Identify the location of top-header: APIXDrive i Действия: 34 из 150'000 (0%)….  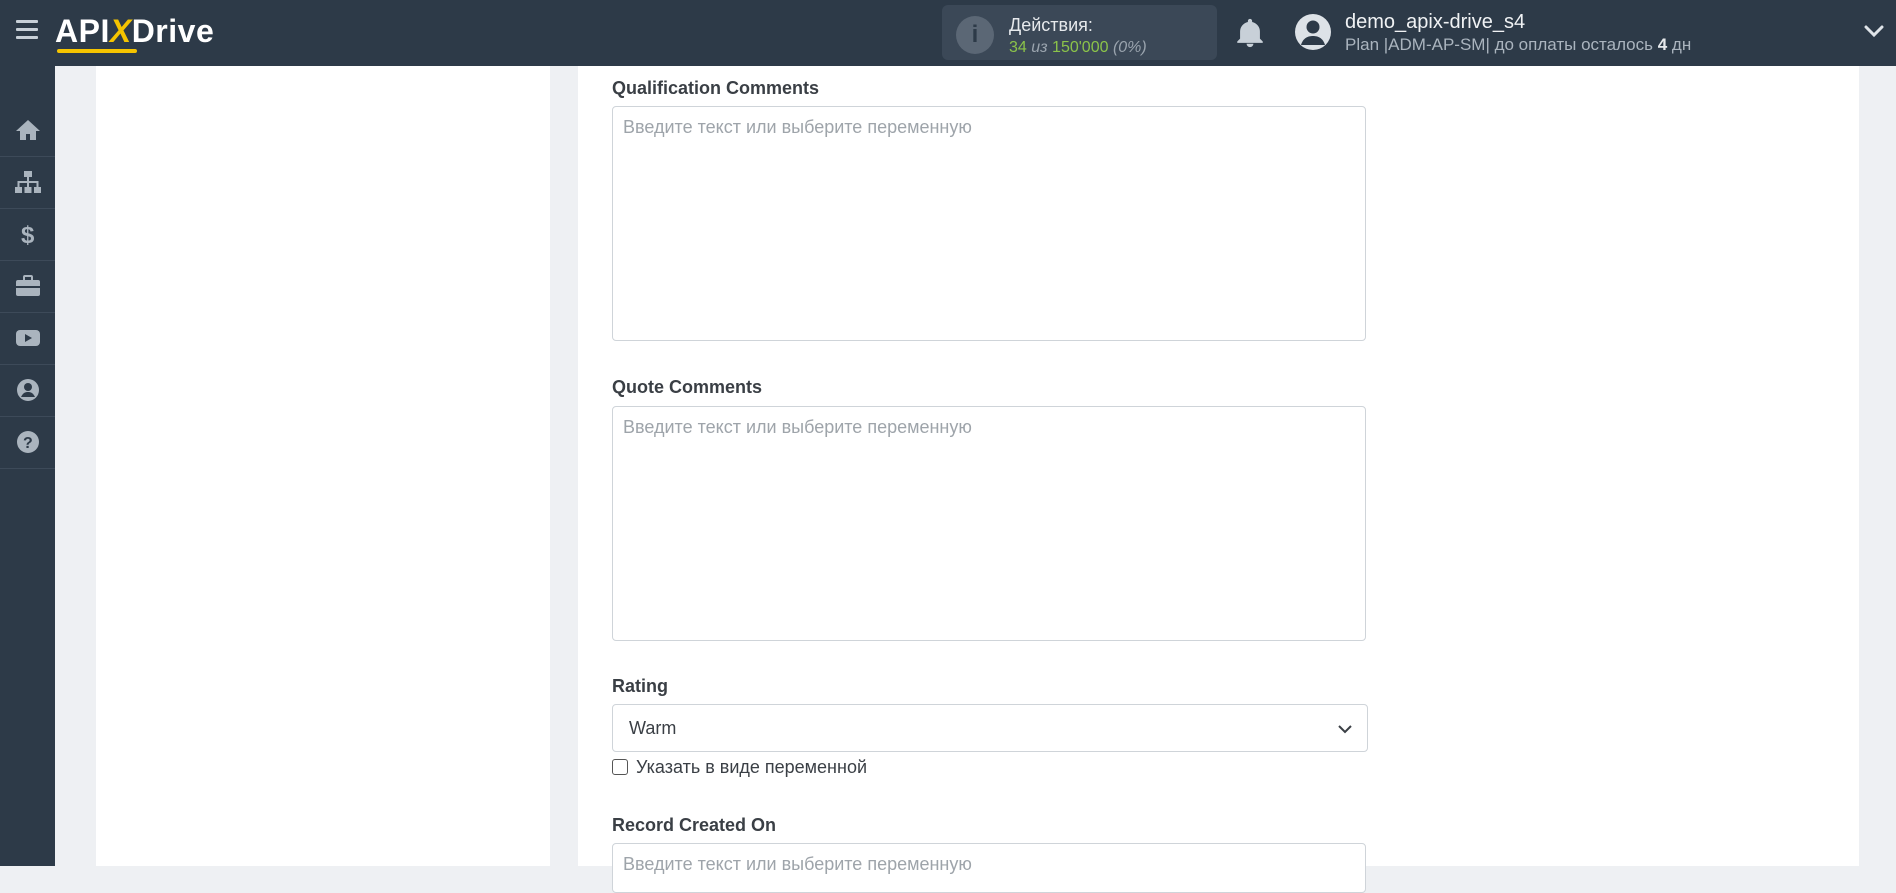
(948, 33).